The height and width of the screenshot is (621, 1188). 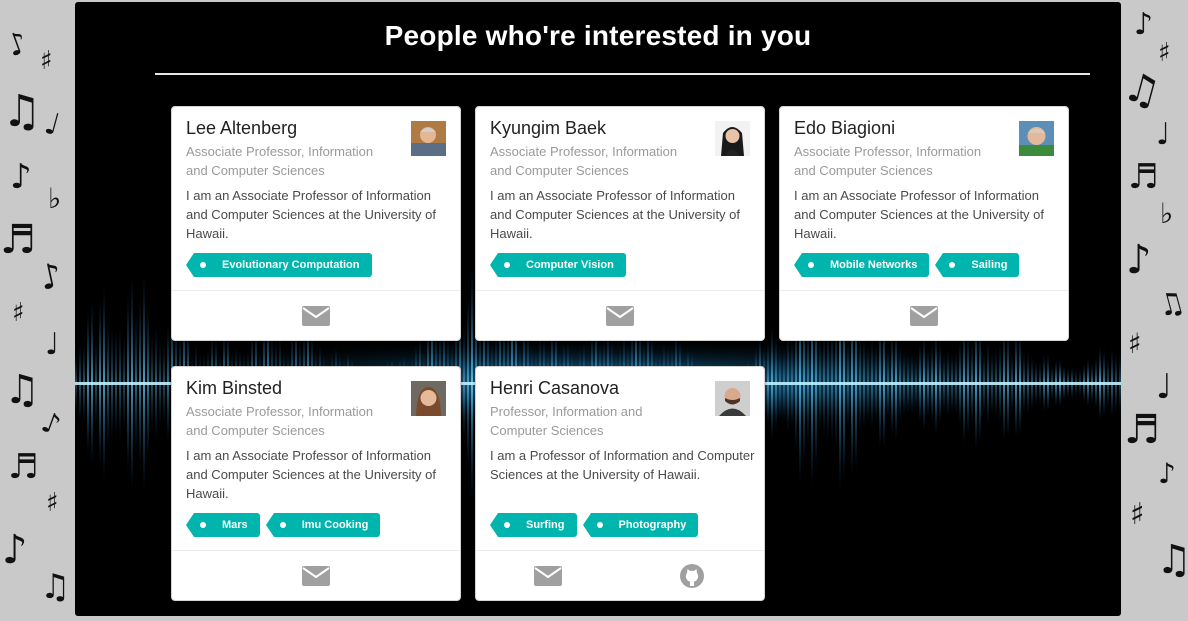 I want to click on interest-tags: Surfing Photography, so click(x=594, y=525).